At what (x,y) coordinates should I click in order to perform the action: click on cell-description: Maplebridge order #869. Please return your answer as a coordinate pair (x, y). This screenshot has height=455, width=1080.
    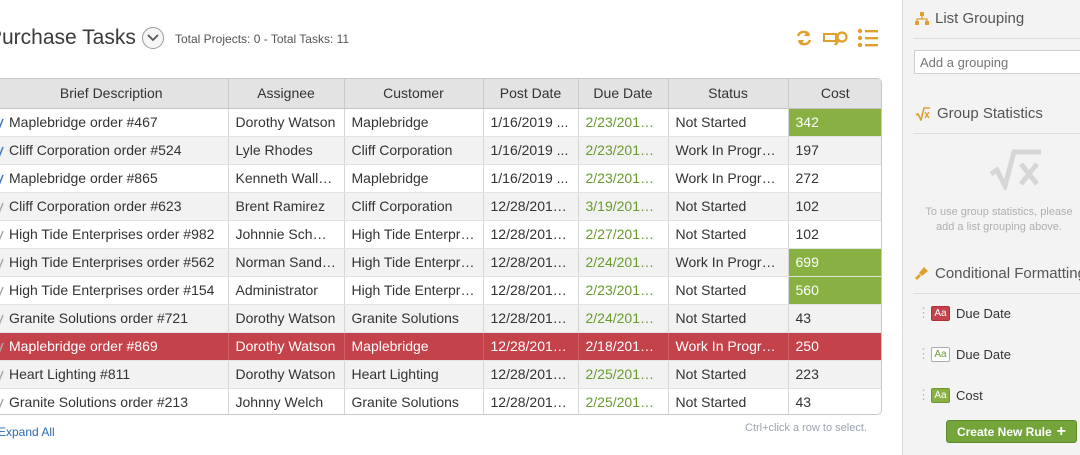
    Looking at the image, I should click on (114, 346).